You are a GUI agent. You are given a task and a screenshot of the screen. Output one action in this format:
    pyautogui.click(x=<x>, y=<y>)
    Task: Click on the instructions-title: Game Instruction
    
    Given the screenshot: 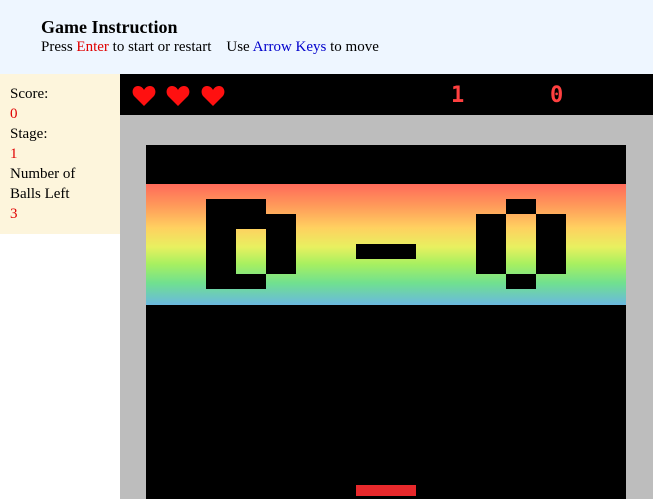 What is the action you would take?
    pyautogui.click(x=109, y=27)
    